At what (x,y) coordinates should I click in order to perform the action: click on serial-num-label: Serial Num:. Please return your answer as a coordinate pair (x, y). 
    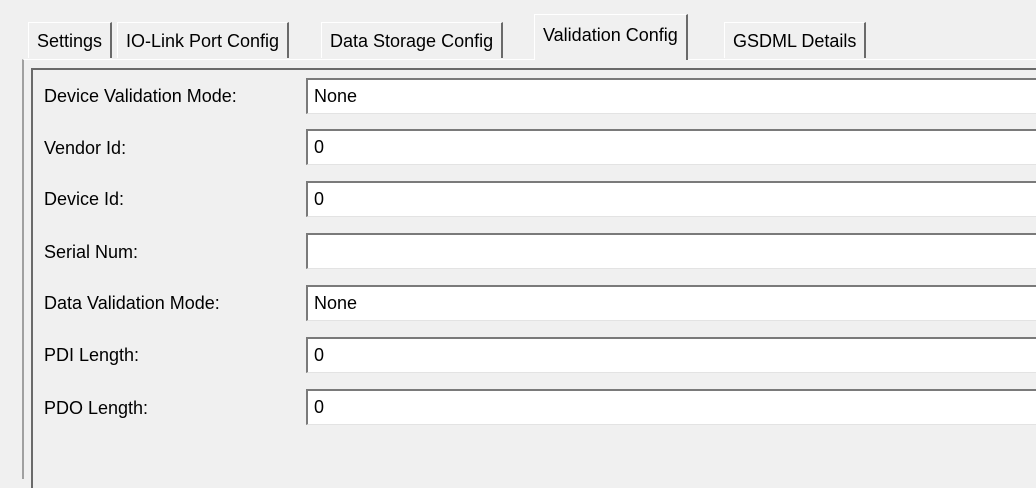
    Looking at the image, I should click on (91, 252).